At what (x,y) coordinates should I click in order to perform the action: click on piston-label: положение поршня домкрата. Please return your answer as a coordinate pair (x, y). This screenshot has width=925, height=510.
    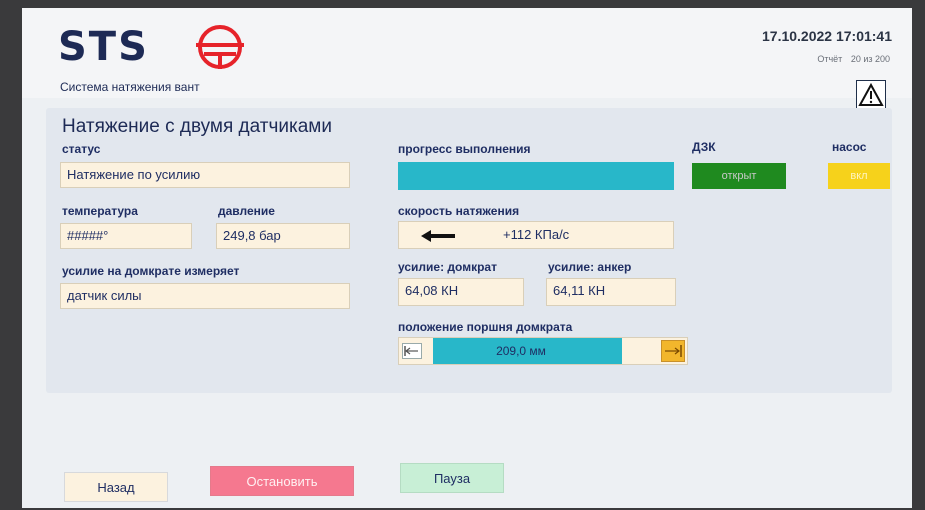
    Looking at the image, I should click on (485, 327).